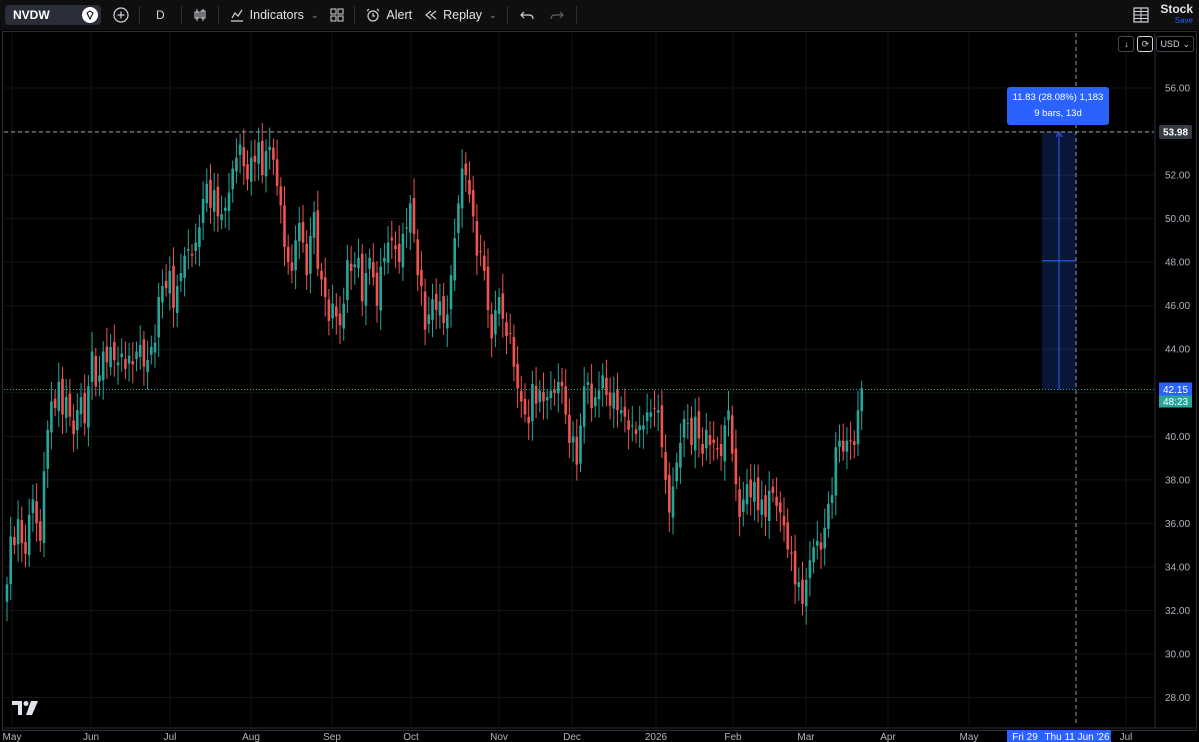  Describe the element at coordinates (431, 15) in the screenshot. I see `rewind-icon` at that location.